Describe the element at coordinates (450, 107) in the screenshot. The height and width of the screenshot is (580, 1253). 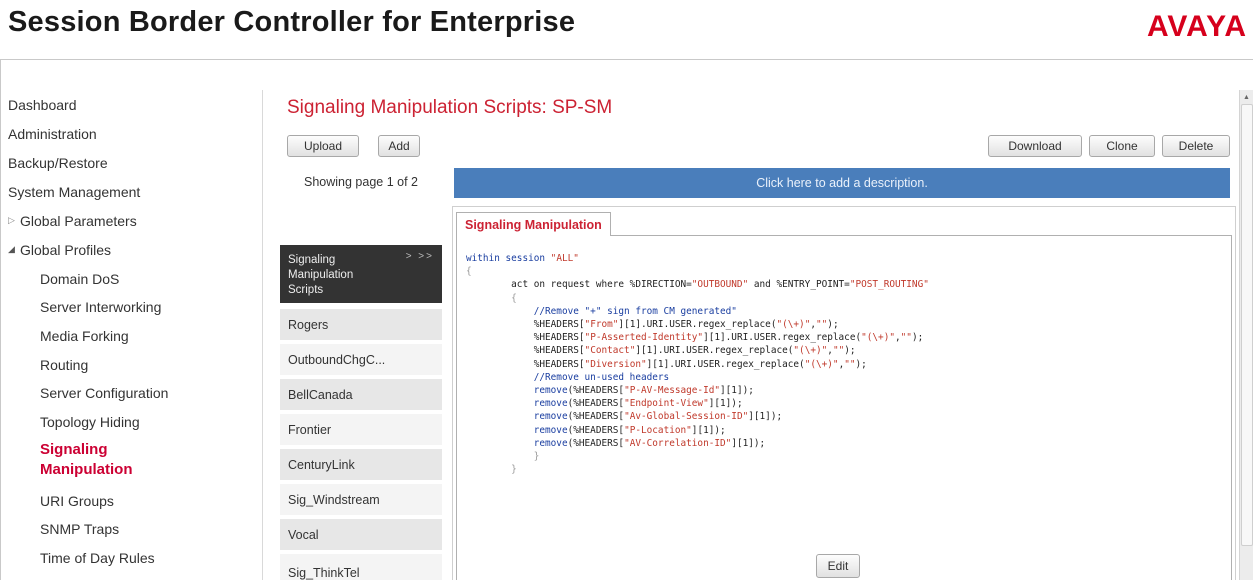
I see `page-title: Signaling Manipulation Scripts: SP-SM` at that location.